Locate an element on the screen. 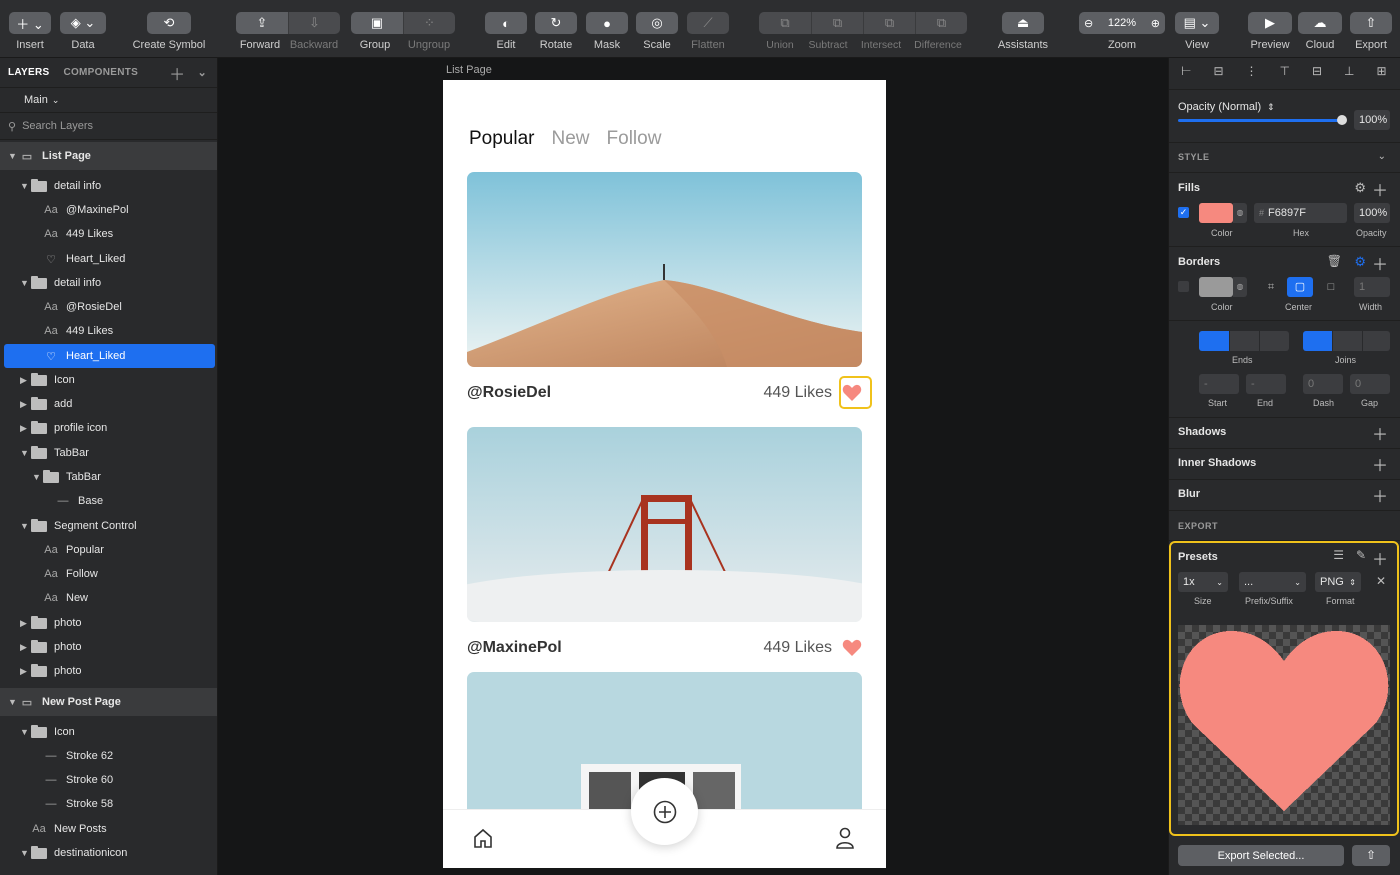 This screenshot has height=875, width=1400. layer-row: Aa @RosieDel is located at coordinates (108, 307).